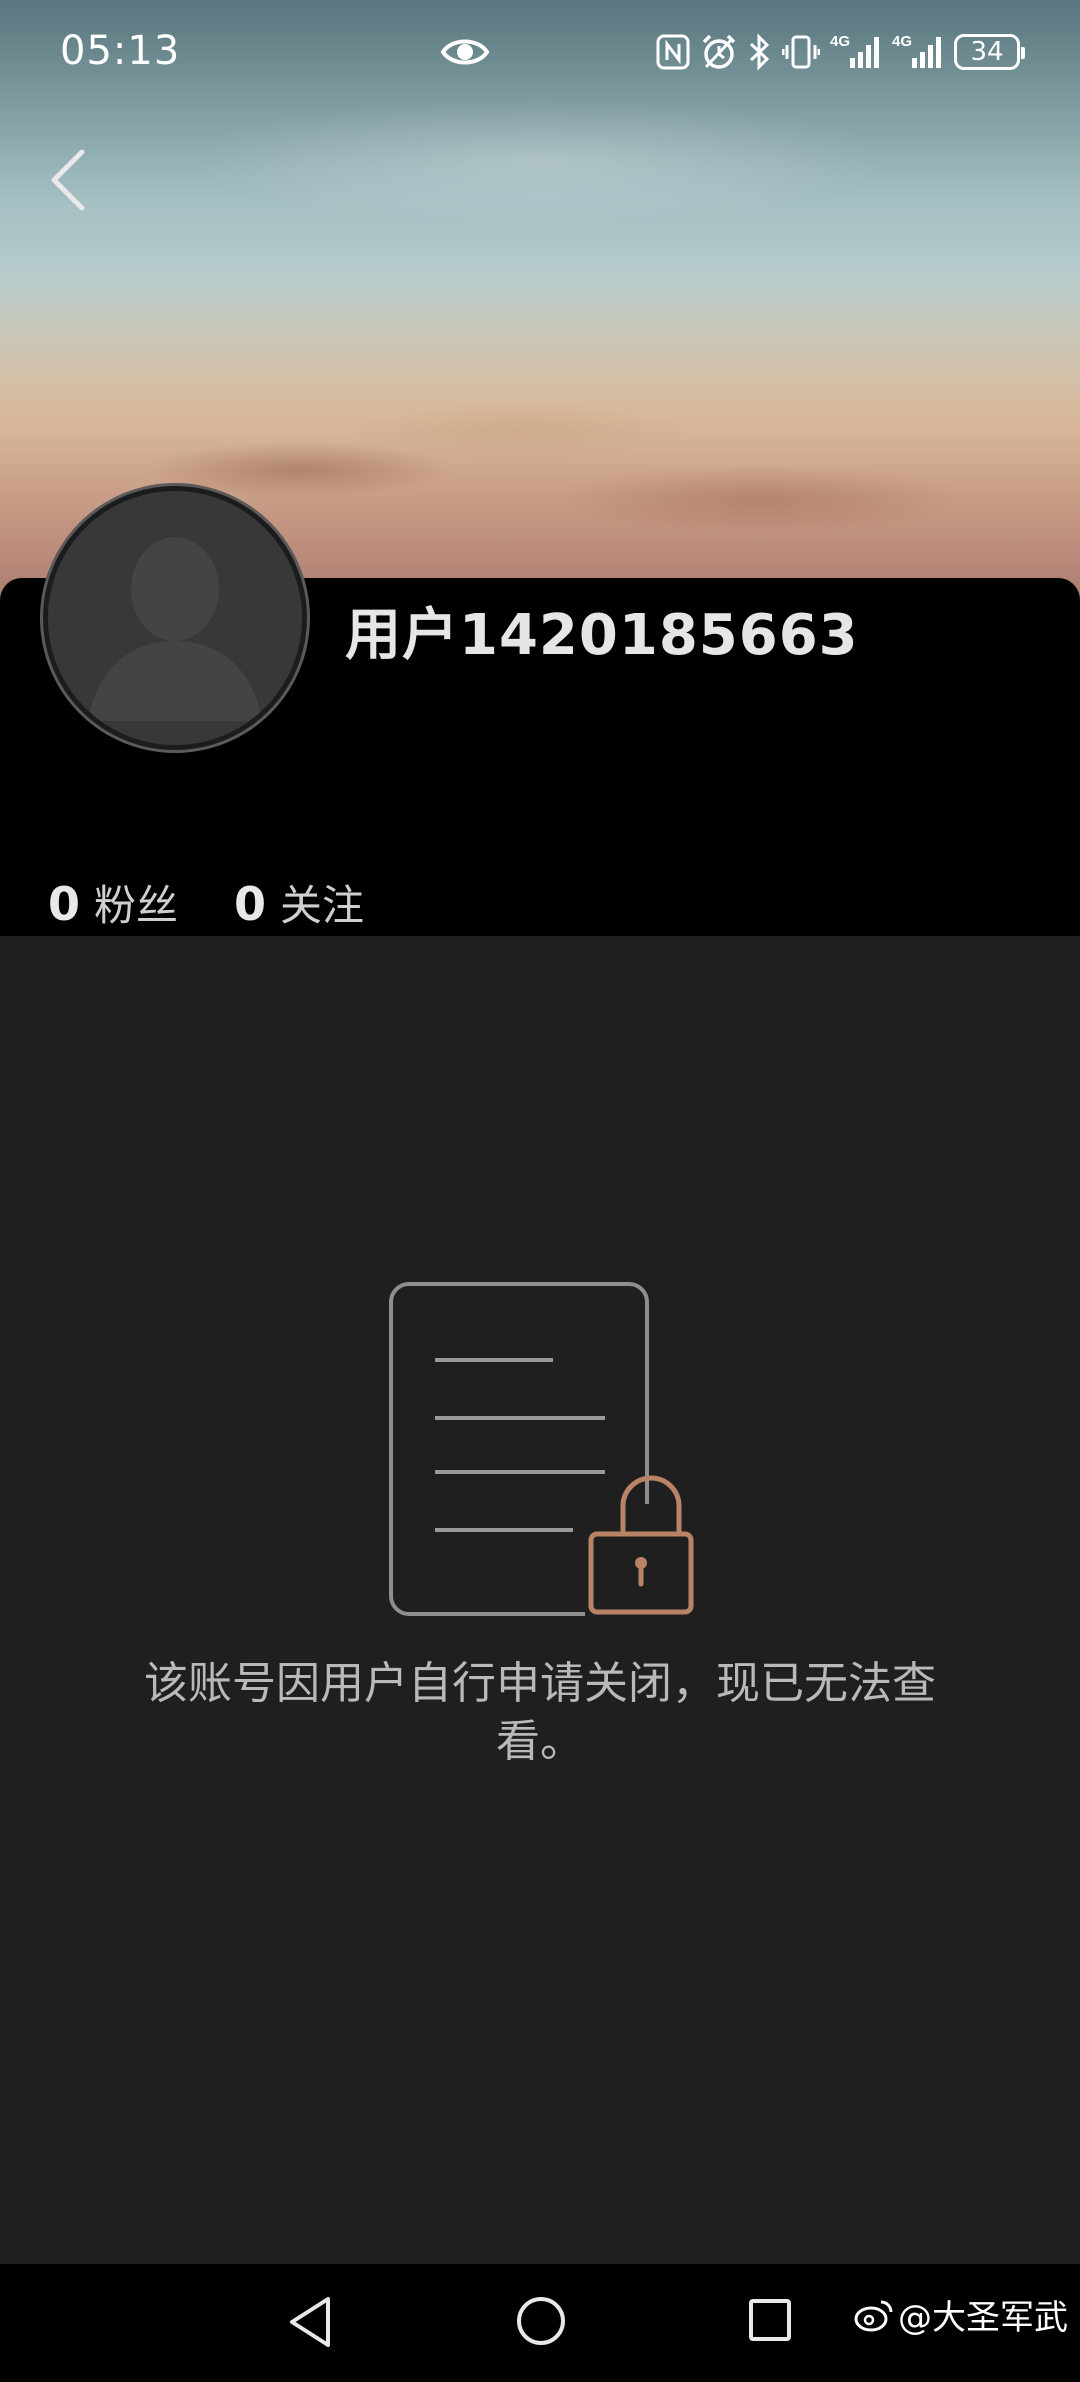 This screenshot has width=1080, height=2382. I want to click on chevron-left-icon, so click(68, 180).